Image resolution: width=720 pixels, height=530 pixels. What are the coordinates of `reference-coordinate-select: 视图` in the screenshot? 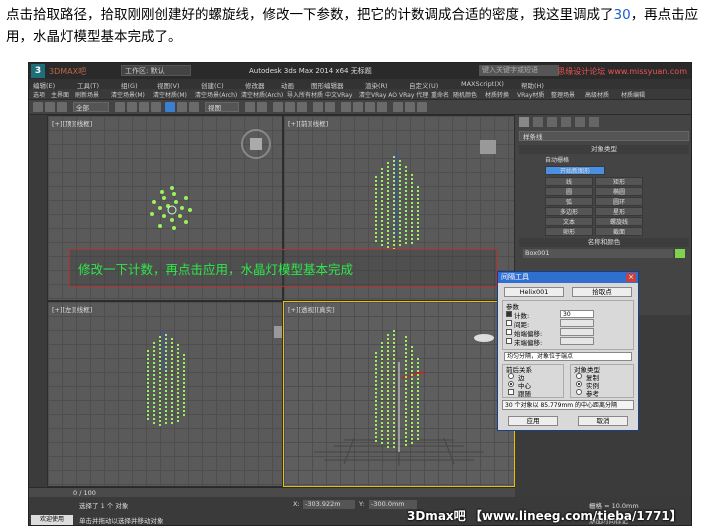 It's located at (222, 107).